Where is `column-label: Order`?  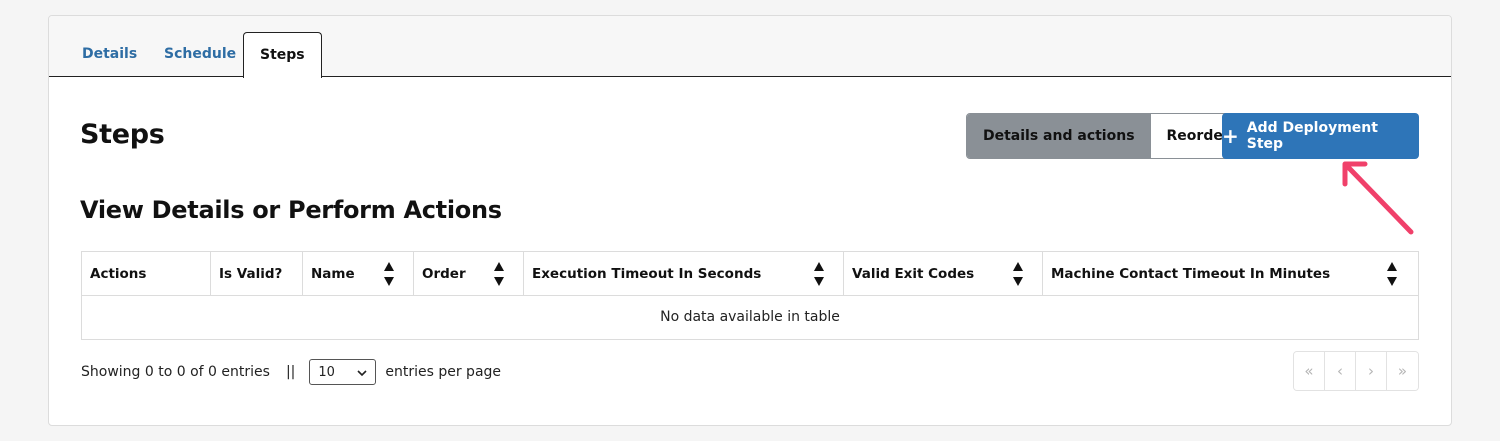 column-label: Order is located at coordinates (444, 274).